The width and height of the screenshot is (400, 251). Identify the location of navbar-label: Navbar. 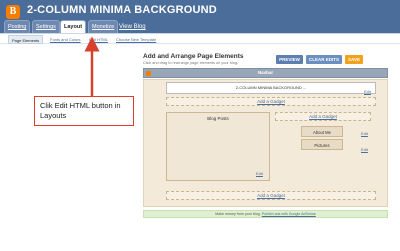
(265, 72).